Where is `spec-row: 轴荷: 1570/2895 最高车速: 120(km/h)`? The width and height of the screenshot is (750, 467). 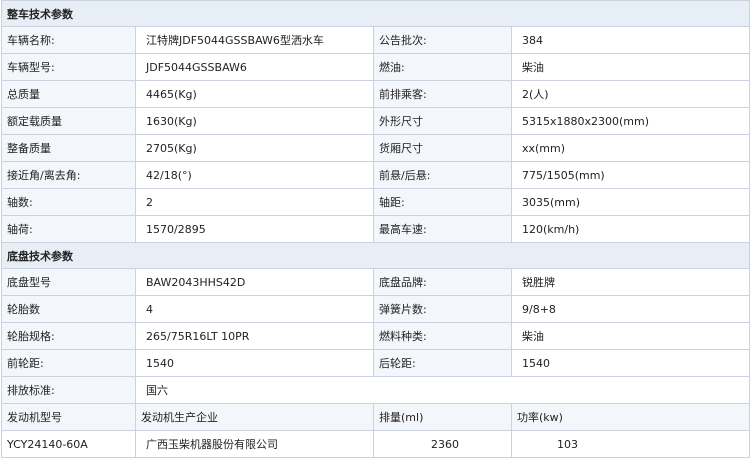
spec-row: 轴荷: 1570/2895 最高车速: 120(km/h) is located at coordinates (375, 229).